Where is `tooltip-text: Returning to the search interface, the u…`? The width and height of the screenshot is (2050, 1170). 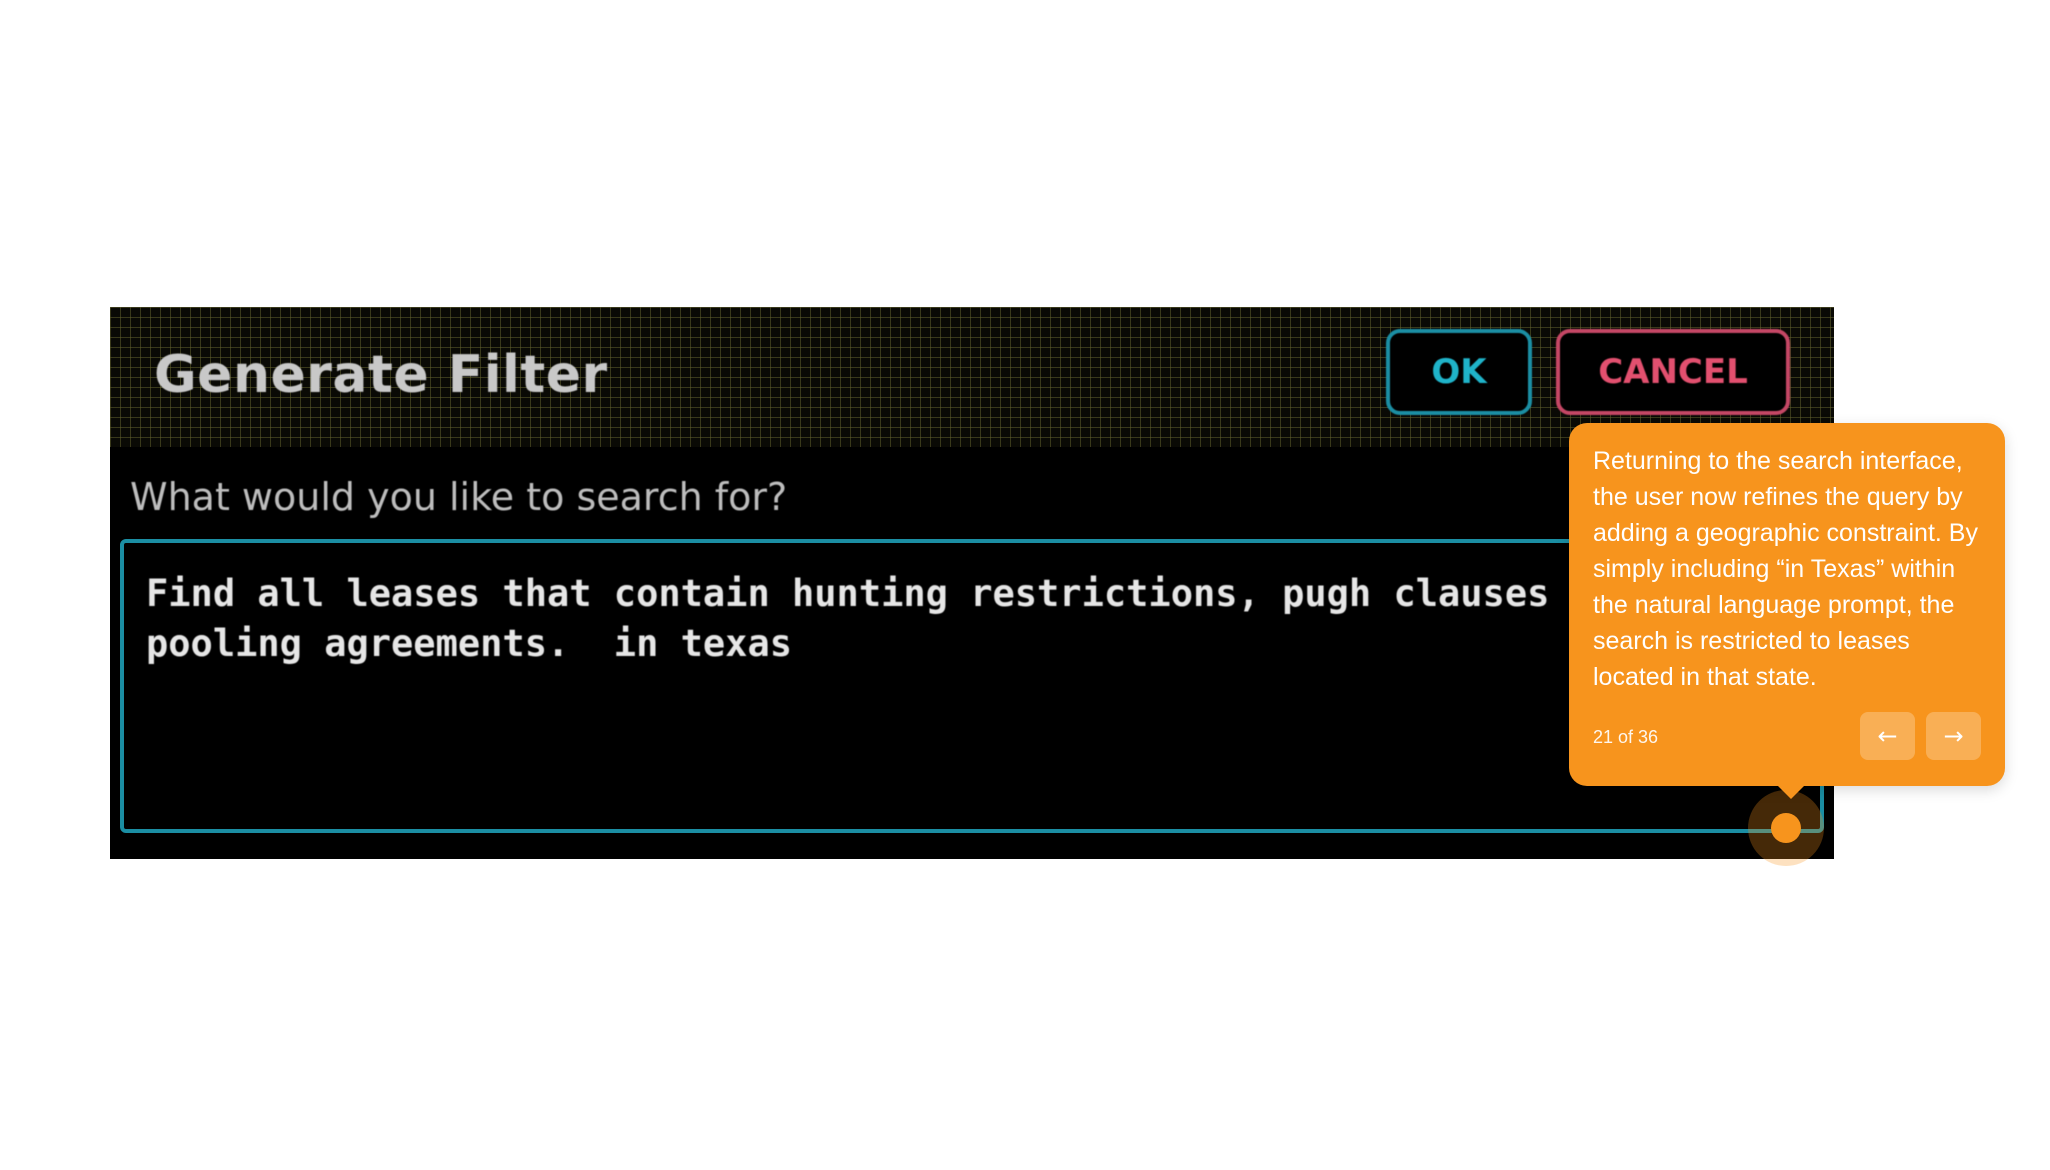
tooltip-text: Returning to the search interface, the u… is located at coordinates (1785, 569).